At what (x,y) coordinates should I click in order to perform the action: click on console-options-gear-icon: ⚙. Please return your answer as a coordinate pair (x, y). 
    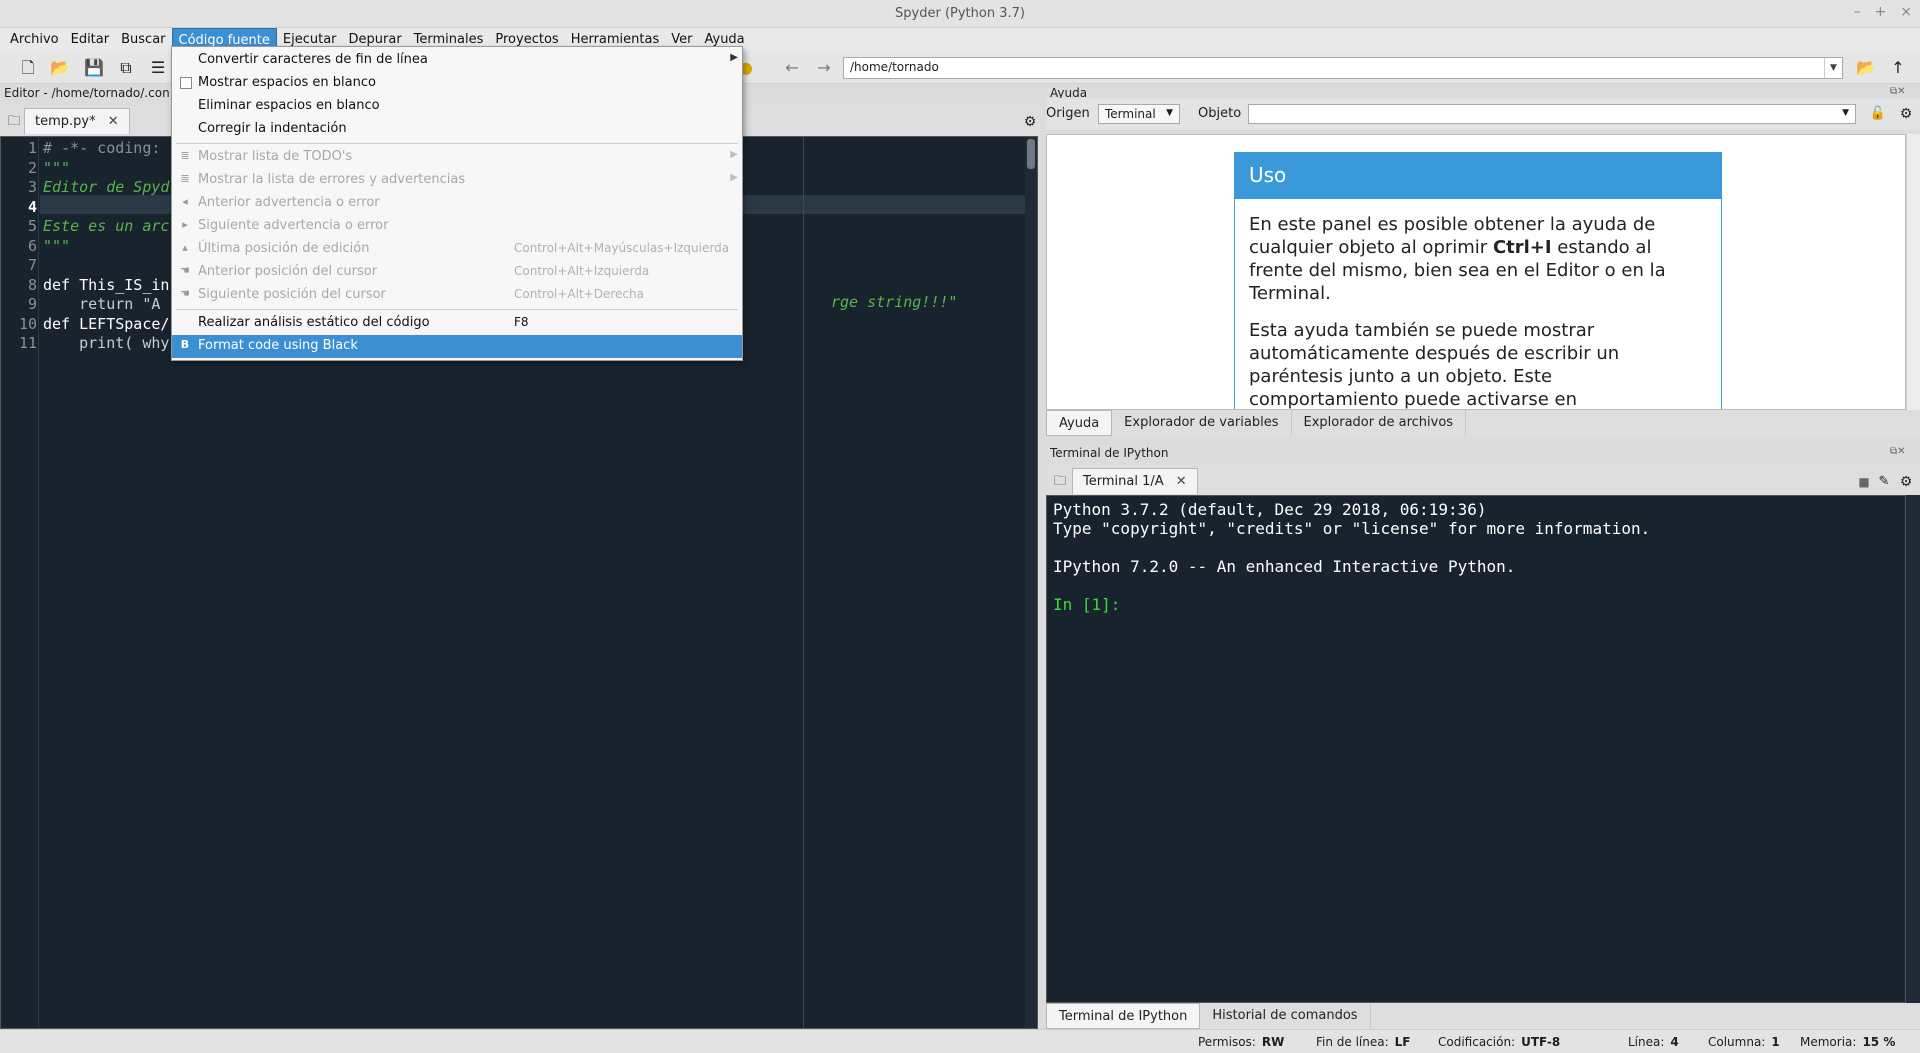
    Looking at the image, I should click on (1906, 482).